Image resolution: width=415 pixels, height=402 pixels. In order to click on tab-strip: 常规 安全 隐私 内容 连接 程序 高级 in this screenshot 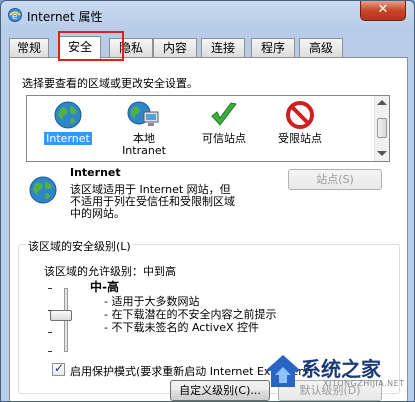, I will do `click(207, 47)`.